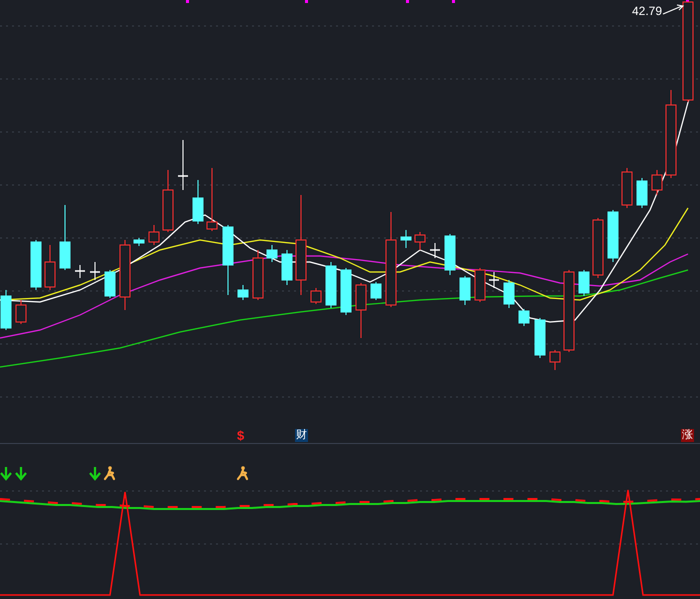 This screenshot has height=599, width=700. Describe the element at coordinates (647, 11) in the screenshot. I see `high-price-label: 42.79` at that location.